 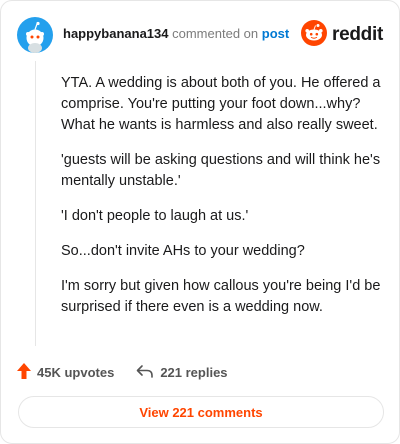 What do you see at coordinates (357, 34) in the screenshot?
I see `logo-text: reddit` at bounding box center [357, 34].